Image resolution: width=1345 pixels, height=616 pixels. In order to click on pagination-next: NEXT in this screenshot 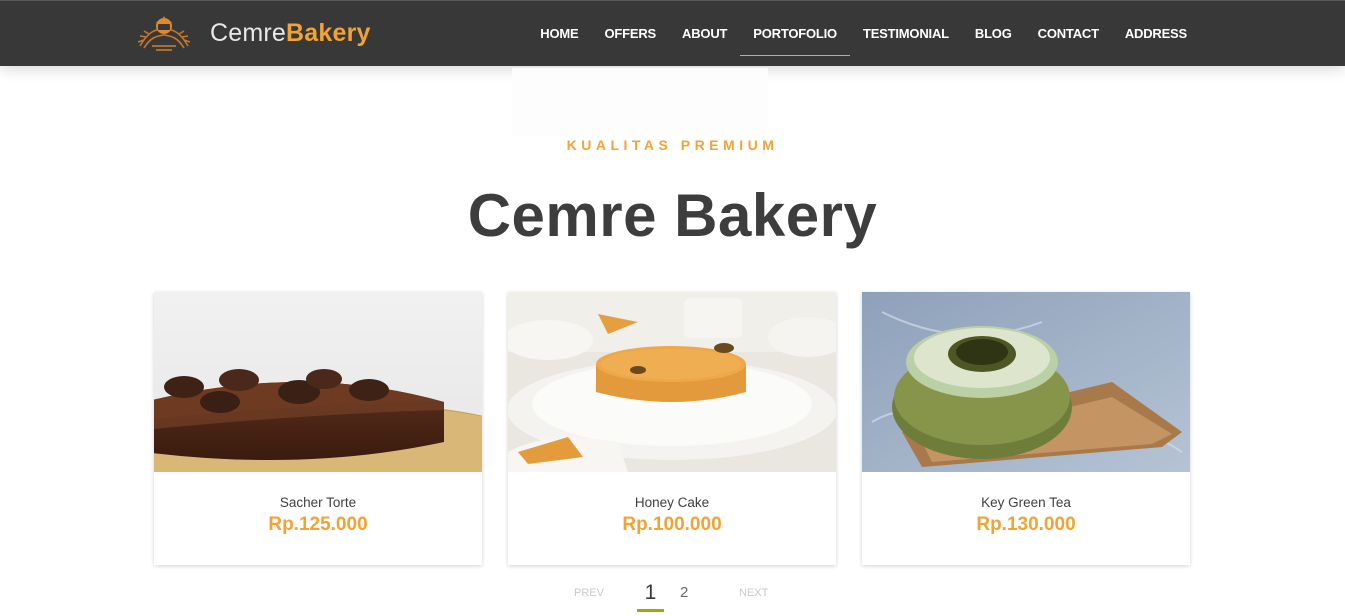, I will do `click(753, 593)`.